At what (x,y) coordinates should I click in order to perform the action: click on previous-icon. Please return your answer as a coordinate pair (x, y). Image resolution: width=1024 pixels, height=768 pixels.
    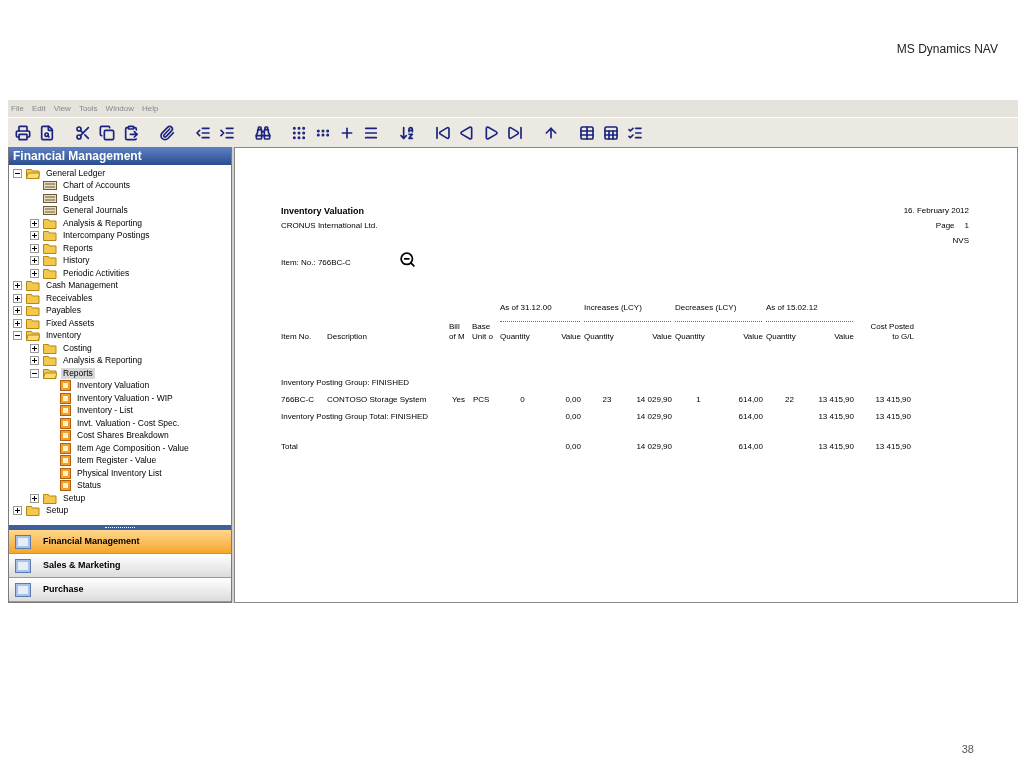
    Looking at the image, I should click on (467, 132).